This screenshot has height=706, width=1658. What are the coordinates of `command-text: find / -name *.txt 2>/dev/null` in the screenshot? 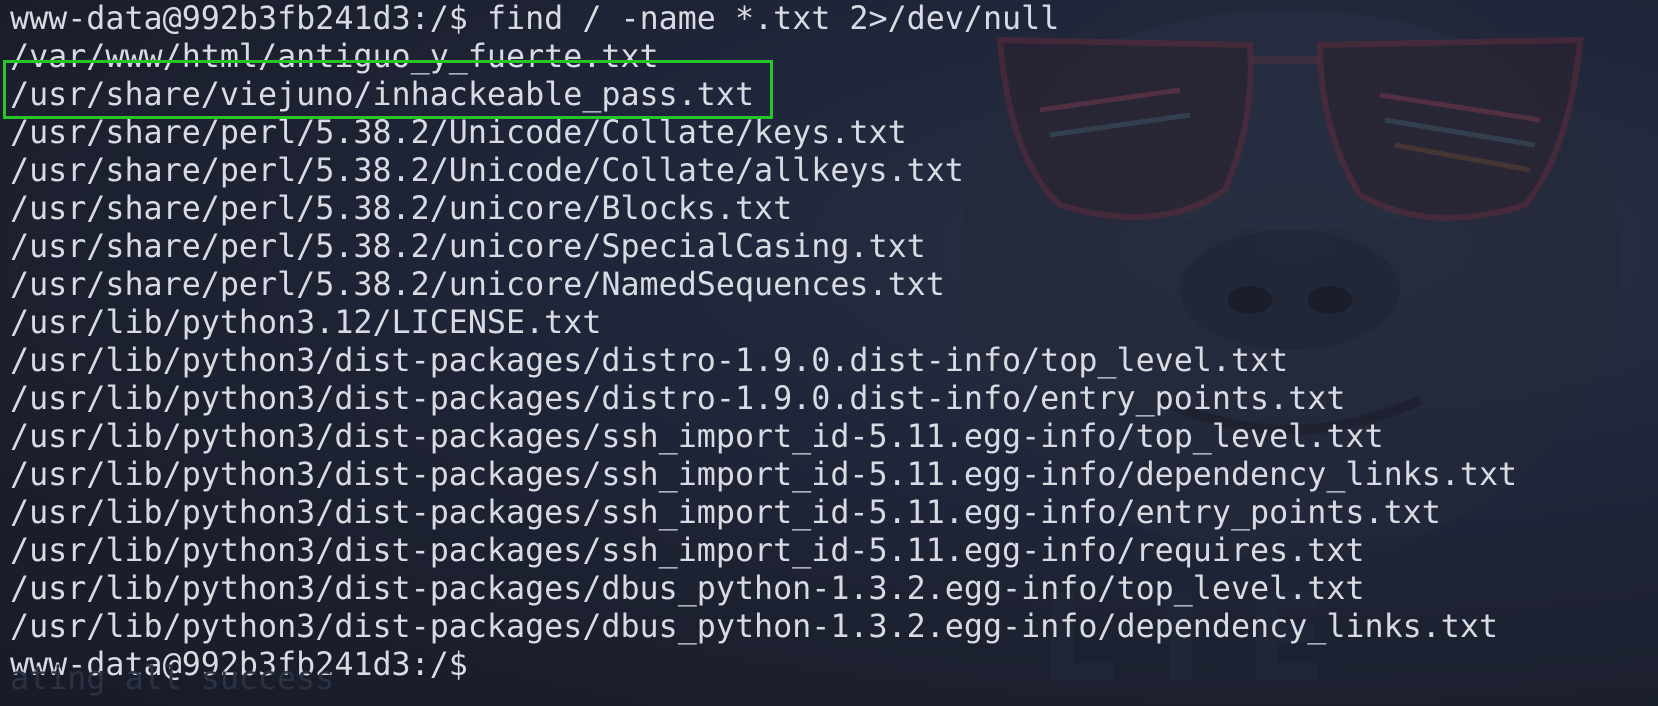 It's located at (773, 19).